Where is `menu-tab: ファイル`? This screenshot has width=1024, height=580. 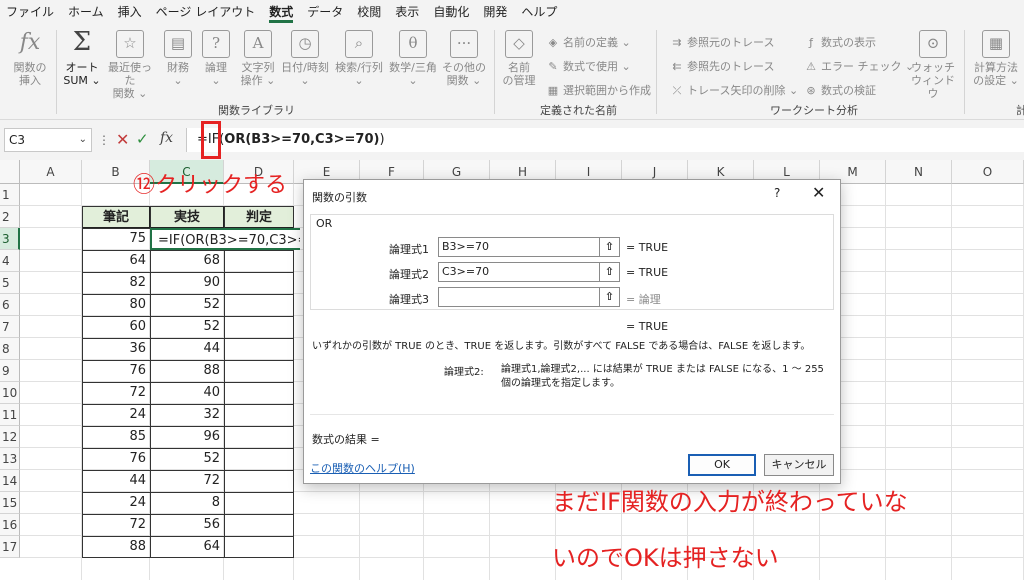
menu-tab: ファイル is located at coordinates (30, 12).